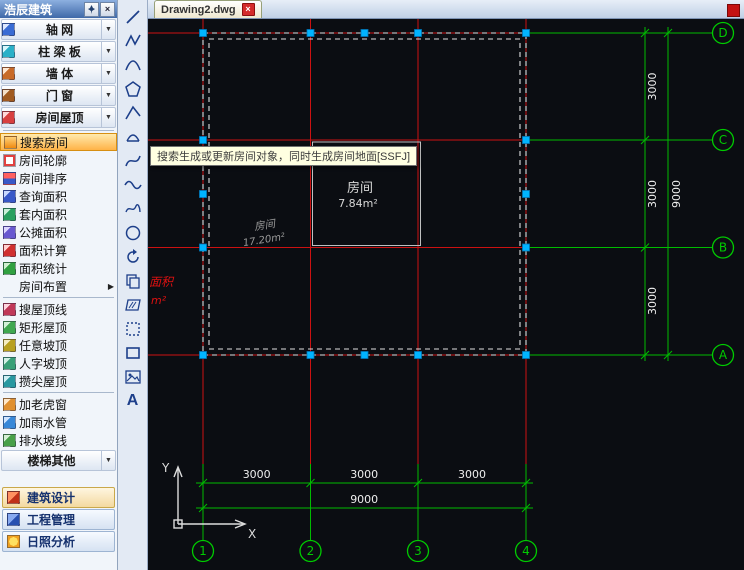 This screenshot has width=744, height=570. Describe the element at coordinates (58, 345) in the screenshot. I see `sidebar-item-any-slope-roof: 任意坡顶` at that location.